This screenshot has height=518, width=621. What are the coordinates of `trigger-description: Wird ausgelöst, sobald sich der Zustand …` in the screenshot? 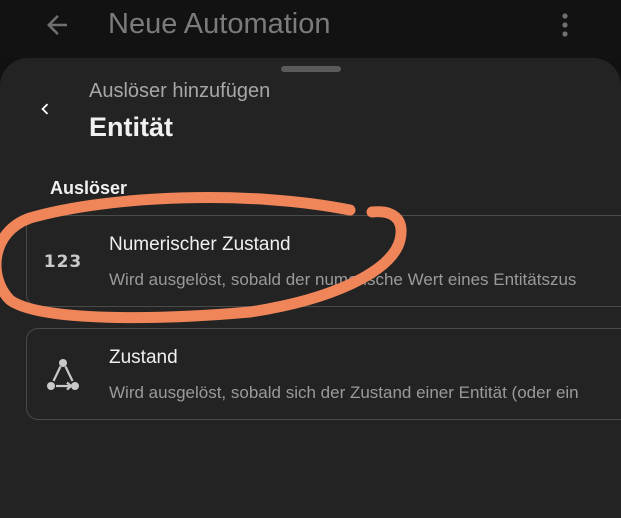 It's located at (344, 392).